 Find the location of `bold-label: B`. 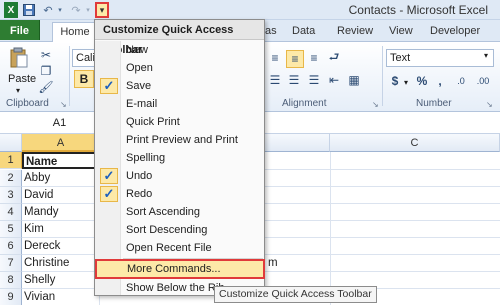

bold-label: B is located at coordinates (84, 79).